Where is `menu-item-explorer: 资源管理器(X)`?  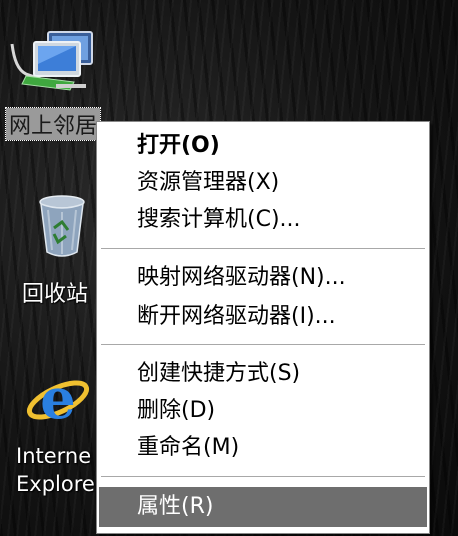
menu-item-explorer: 资源管理器(X) is located at coordinates (263, 182).